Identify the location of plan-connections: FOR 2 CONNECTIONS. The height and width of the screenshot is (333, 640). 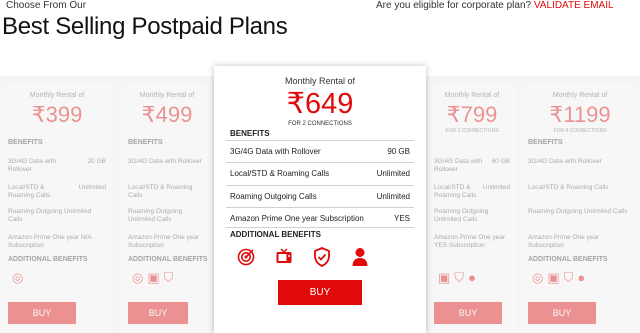
(320, 124).